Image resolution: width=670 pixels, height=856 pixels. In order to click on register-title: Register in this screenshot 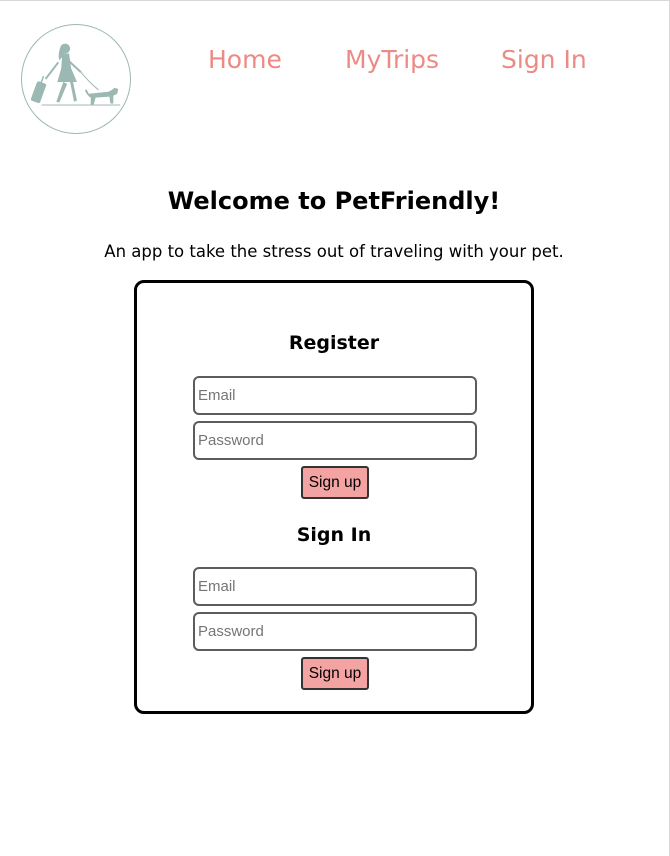, I will do `click(334, 343)`.